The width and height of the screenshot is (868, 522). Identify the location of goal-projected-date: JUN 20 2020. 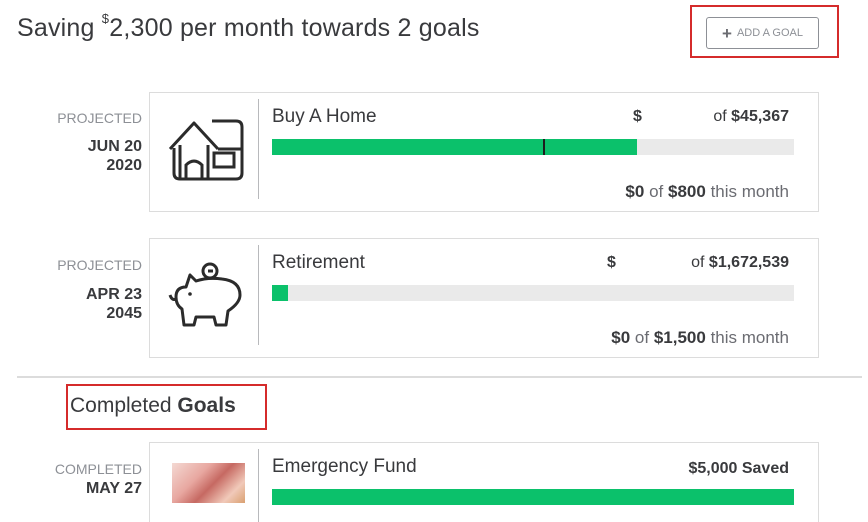
(91, 156).